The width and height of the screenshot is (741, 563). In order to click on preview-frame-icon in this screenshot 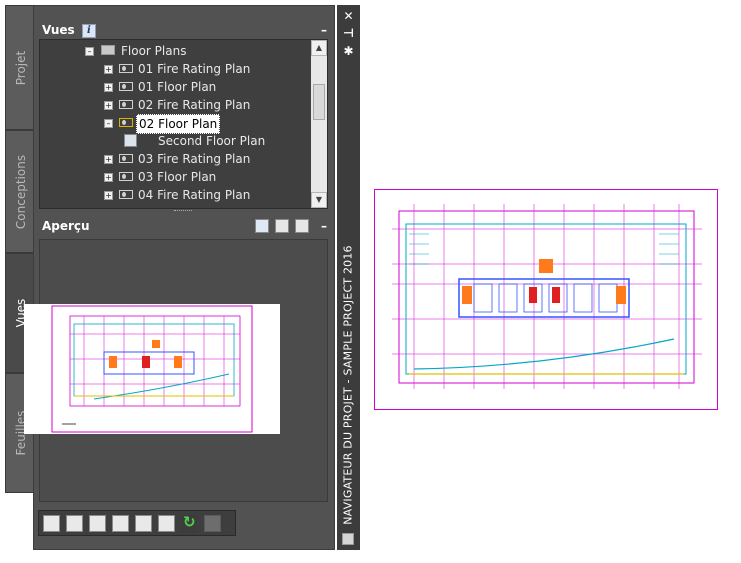, I will do `click(281, 226)`.